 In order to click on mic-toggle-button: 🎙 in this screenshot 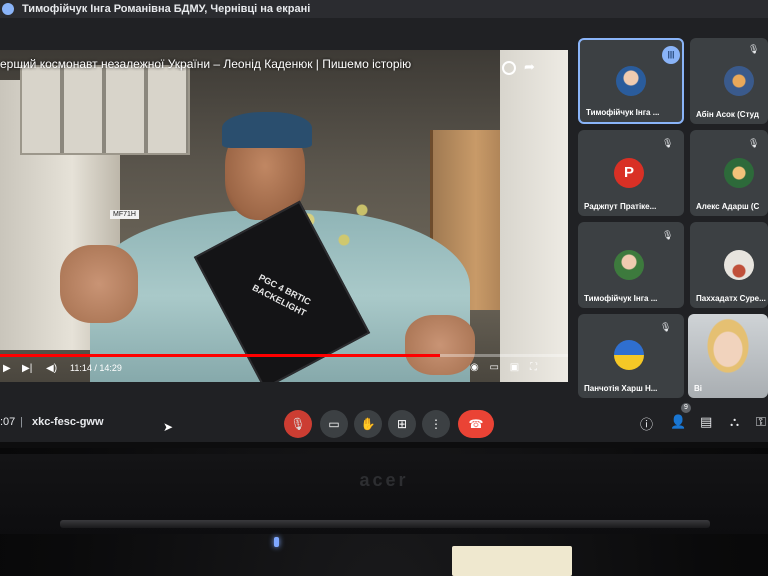, I will do `click(298, 424)`.